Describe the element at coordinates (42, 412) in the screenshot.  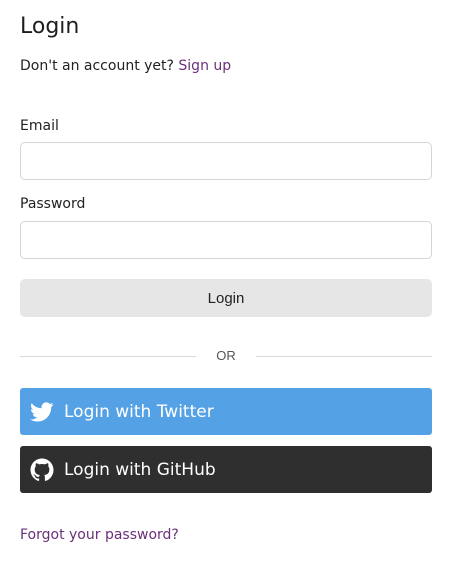
I see `twitter-bird-icon` at that location.